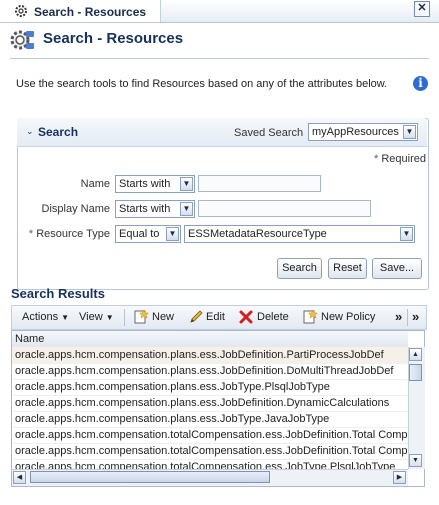 This screenshot has height=505, width=439. What do you see at coordinates (141, 317) in the screenshot?
I see `new-icon` at bounding box center [141, 317].